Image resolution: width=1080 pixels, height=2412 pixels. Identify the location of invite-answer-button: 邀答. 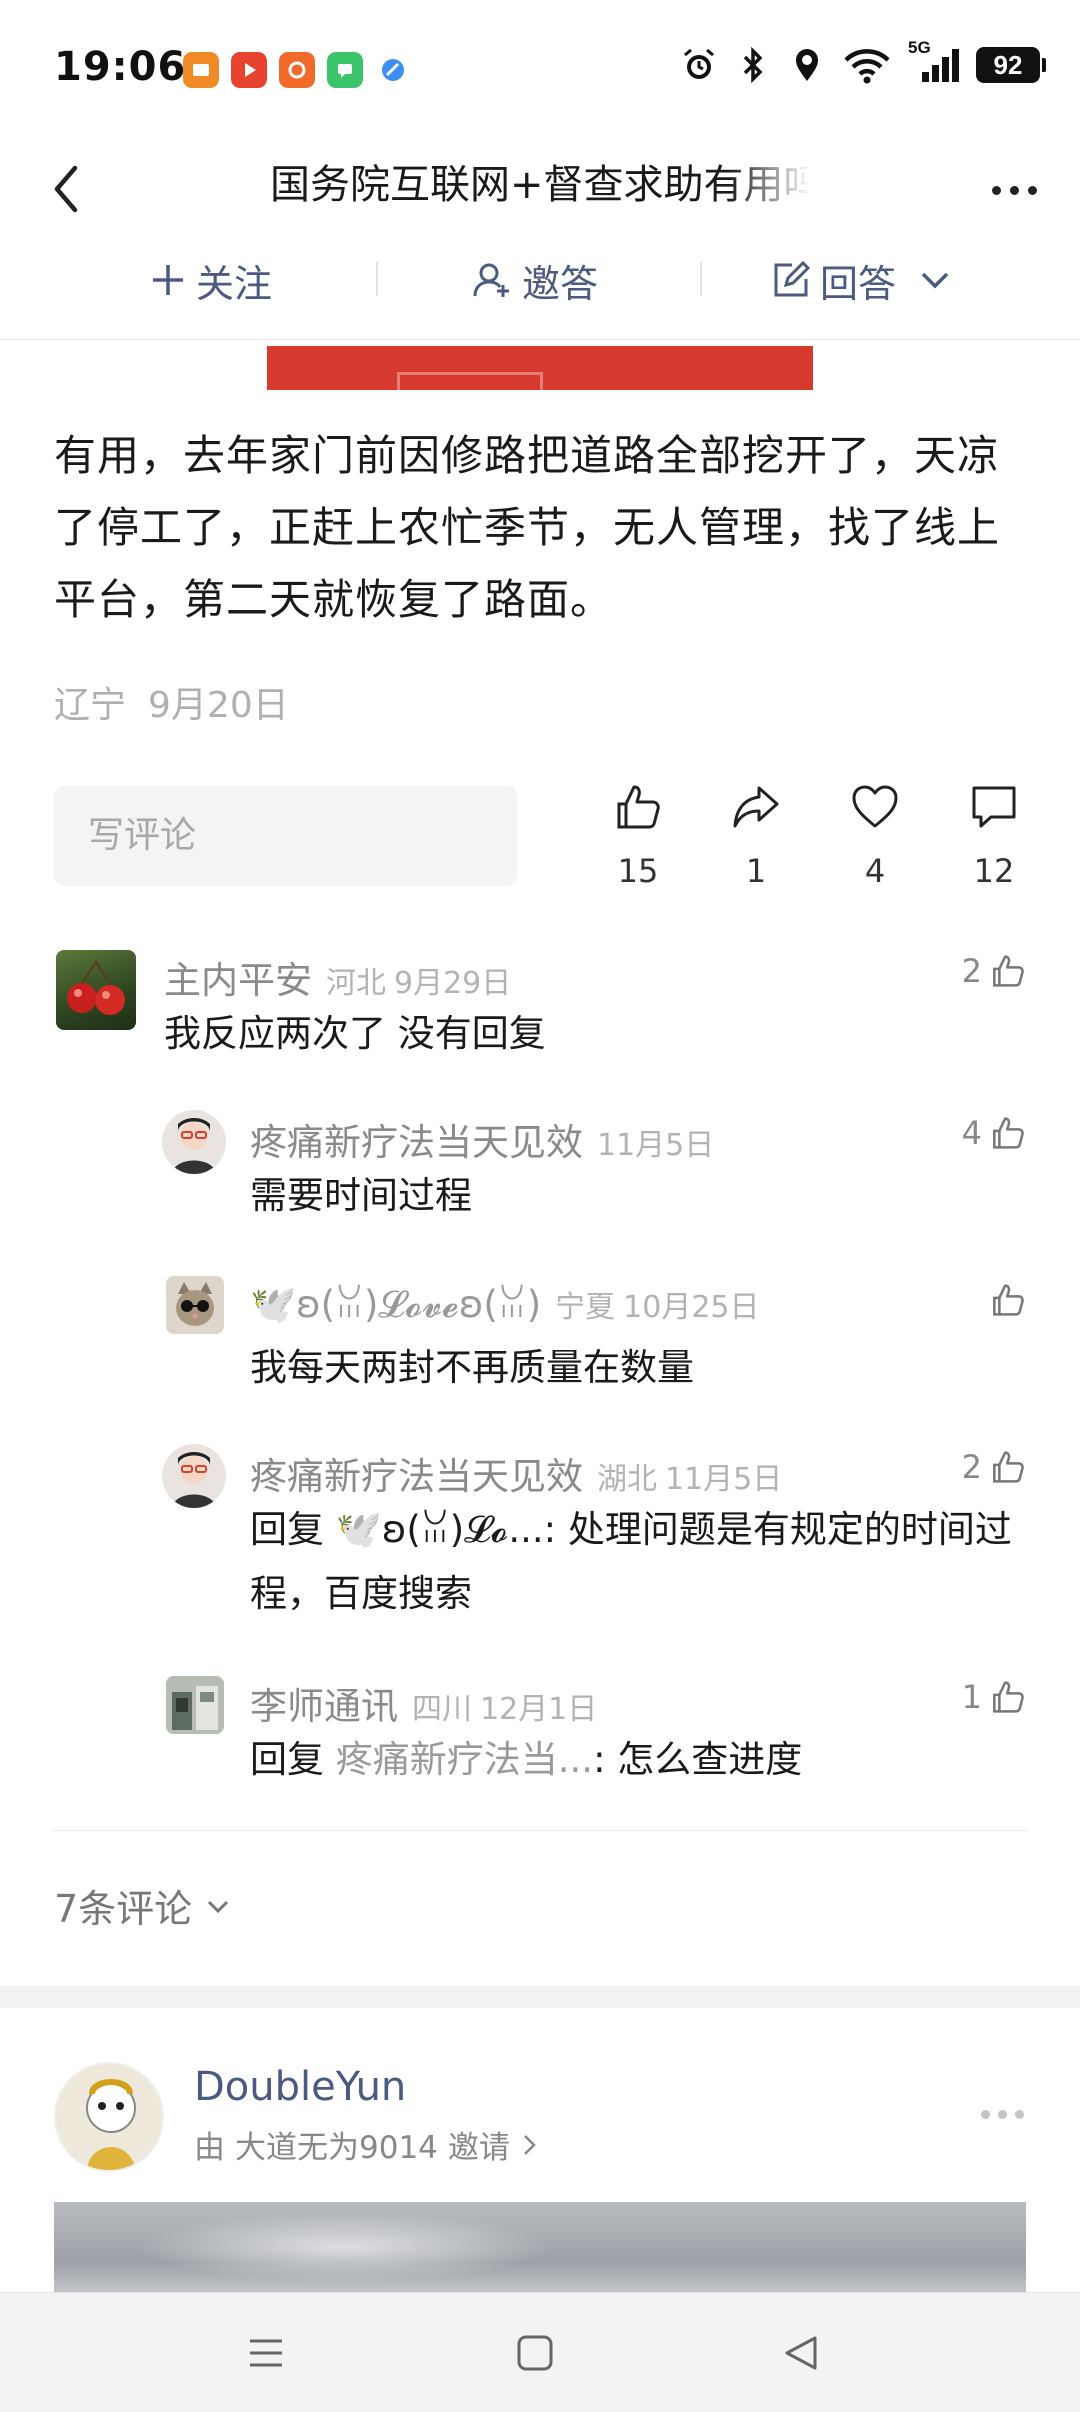
(535, 280).